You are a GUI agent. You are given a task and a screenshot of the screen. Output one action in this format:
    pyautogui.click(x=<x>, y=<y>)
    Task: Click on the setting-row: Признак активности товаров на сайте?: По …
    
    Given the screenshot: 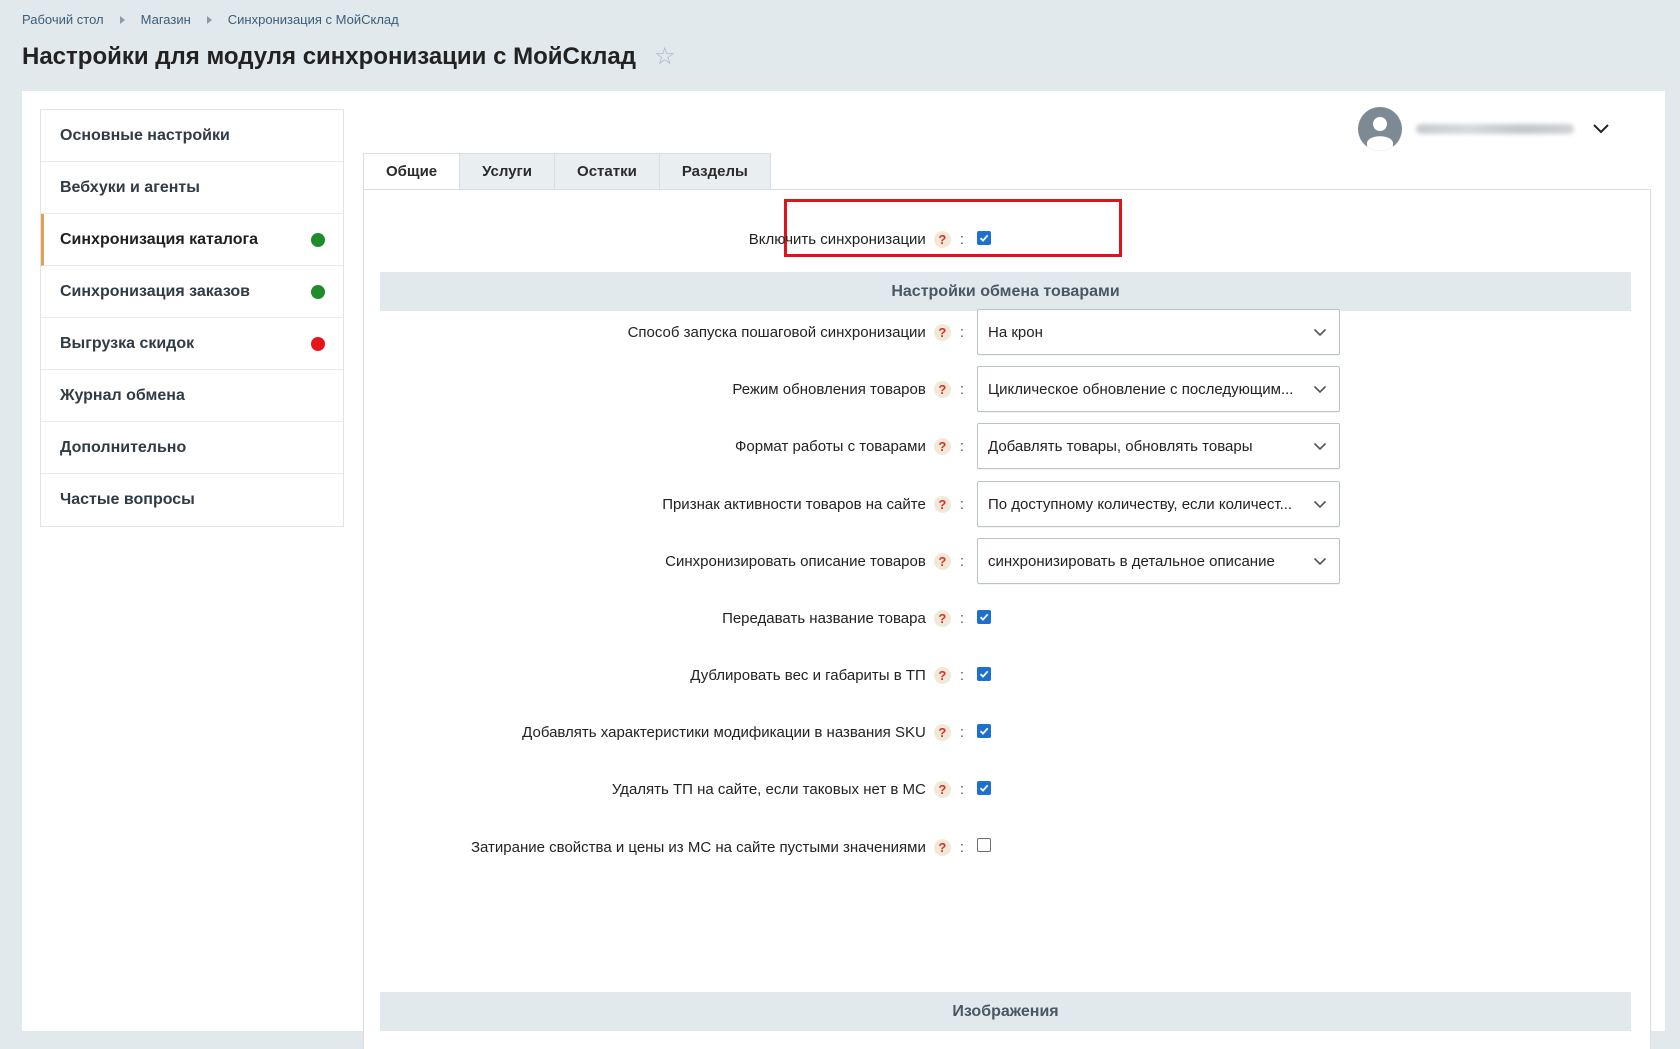 What is the action you would take?
    pyautogui.click(x=1008, y=504)
    